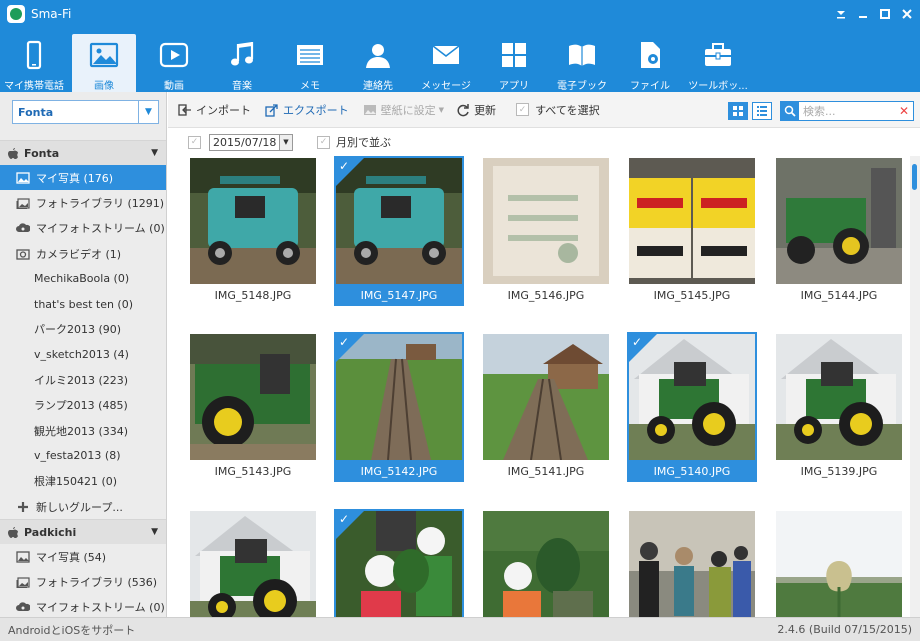 The width and height of the screenshot is (920, 641). What do you see at coordinates (83, 455) in the screenshot?
I see `sidebar-item: v_festa2013 (8)` at bounding box center [83, 455].